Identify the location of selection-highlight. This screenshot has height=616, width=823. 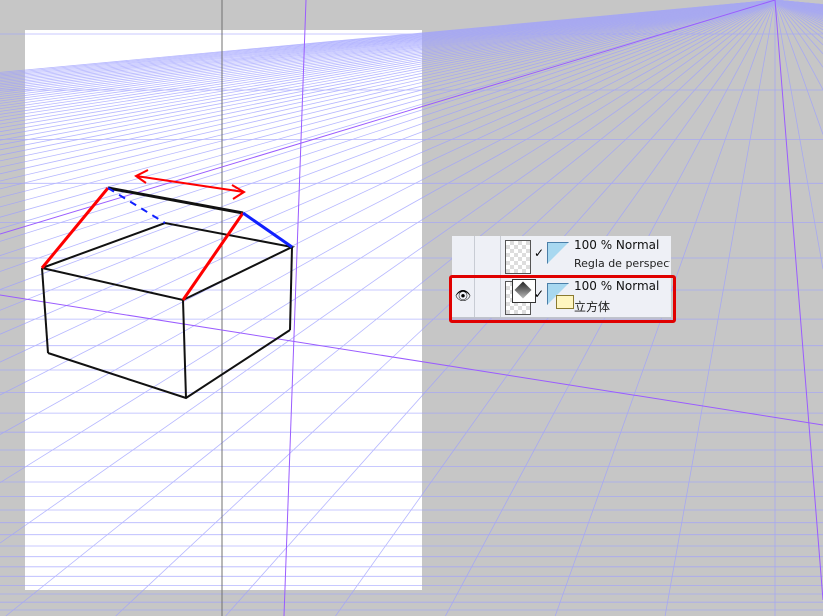
(562, 299).